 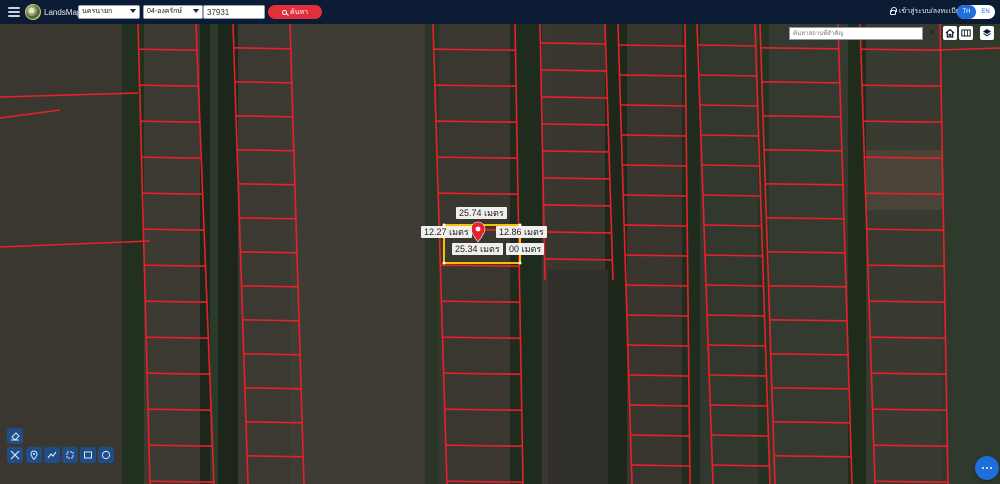 What do you see at coordinates (106, 455) in the screenshot?
I see `circle-tool-button` at bounding box center [106, 455].